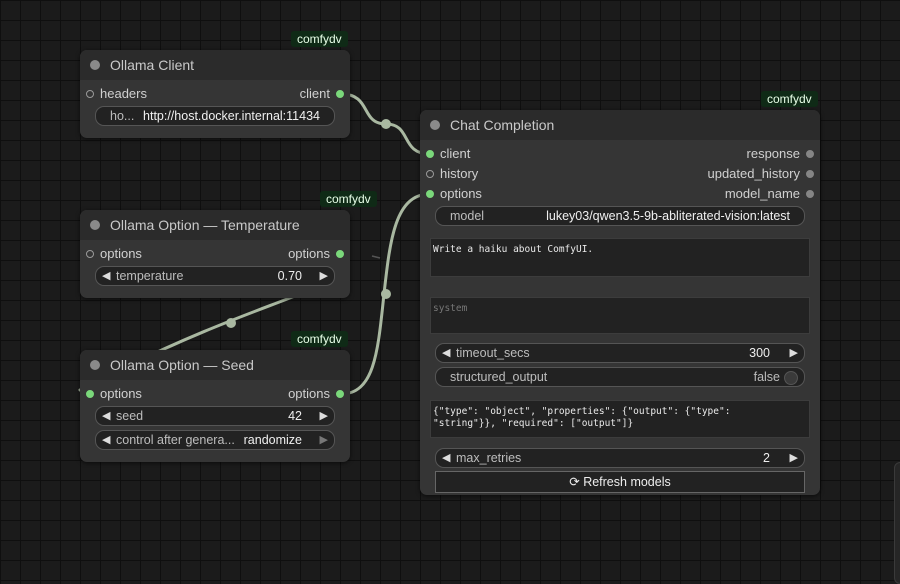 The width and height of the screenshot is (900, 584). What do you see at coordinates (773, 153) in the screenshot?
I see `slot-label: response` at bounding box center [773, 153].